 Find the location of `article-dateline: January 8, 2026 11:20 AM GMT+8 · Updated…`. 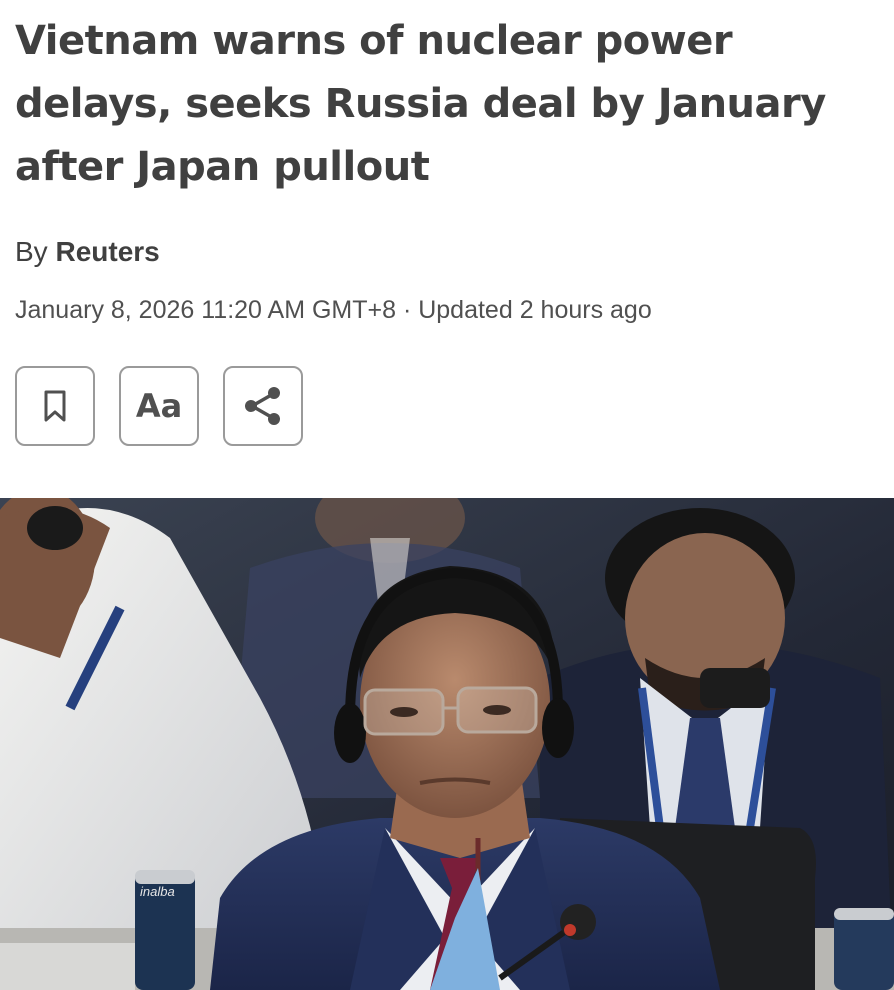

article-dateline: January 8, 2026 11:20 AM GMT+8 · Updated… is located at coordinates (333, 310).